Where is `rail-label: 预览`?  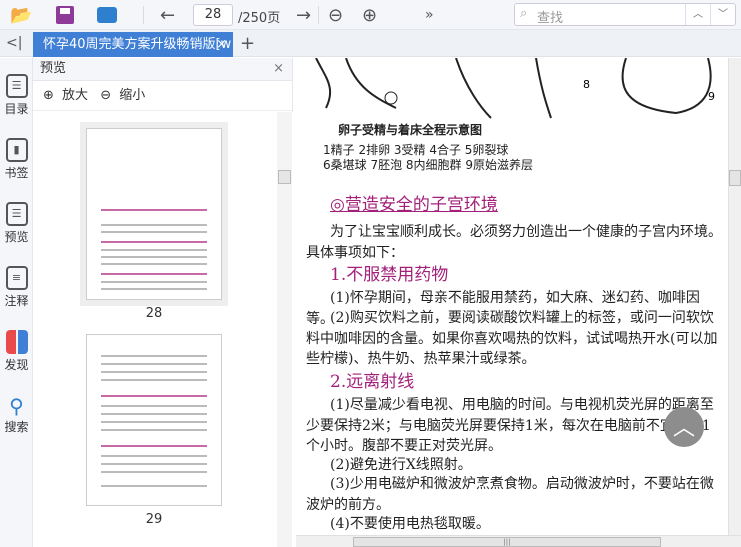
rail-label: 预览 is located at coordinates (16, 237).